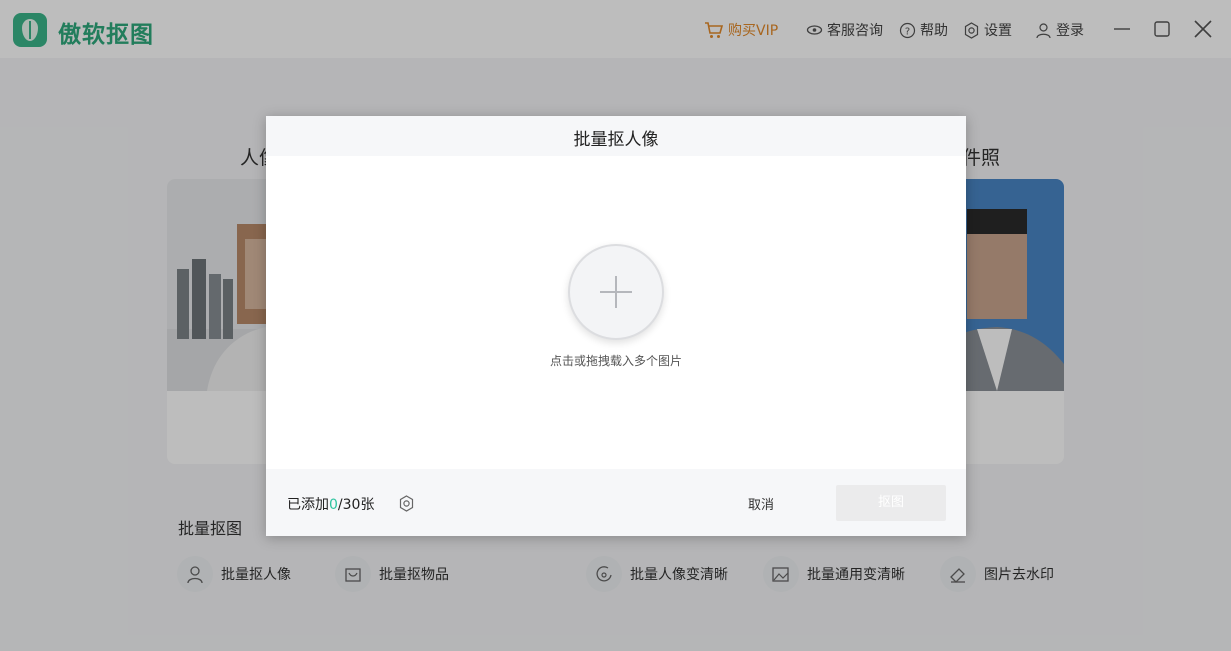 The width and height of the screenshot is (1231, 651). I want to click on added-count-prefix: 已添加, so click(308, 505).